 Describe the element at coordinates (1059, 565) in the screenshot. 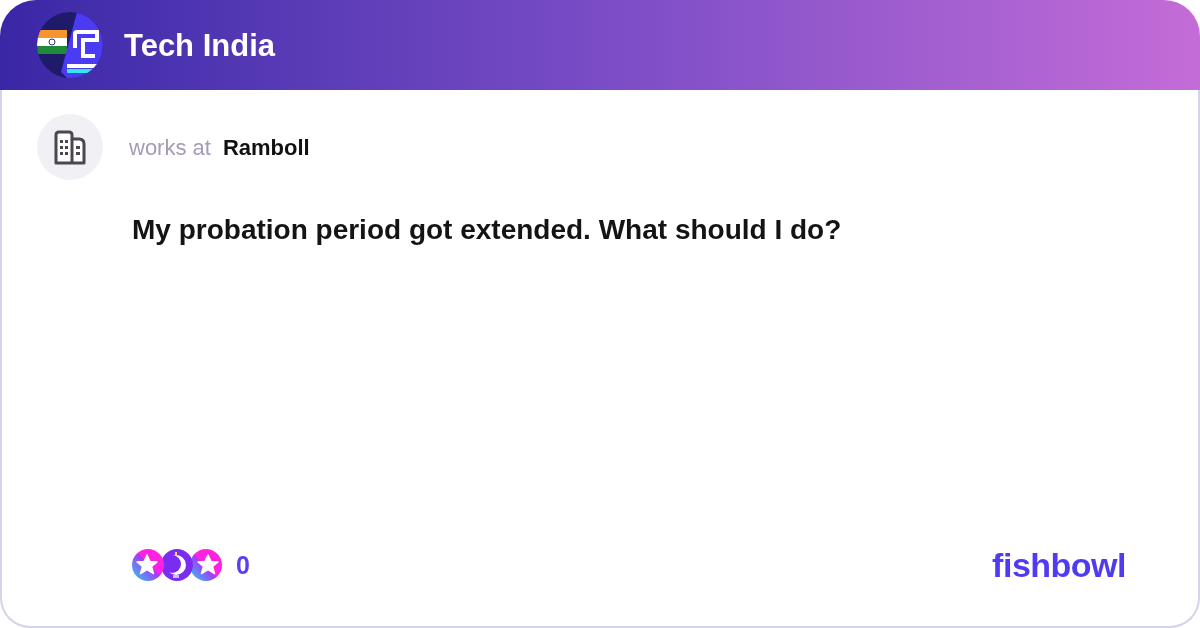

I see `brand-wordmark: fishbowl` at that location.